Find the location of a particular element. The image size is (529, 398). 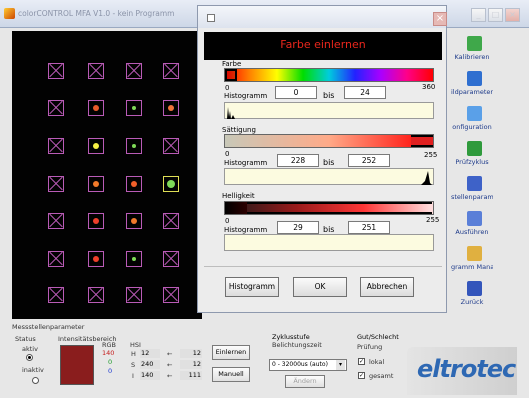

ok-button: OK is located at coordinates (320, 287).